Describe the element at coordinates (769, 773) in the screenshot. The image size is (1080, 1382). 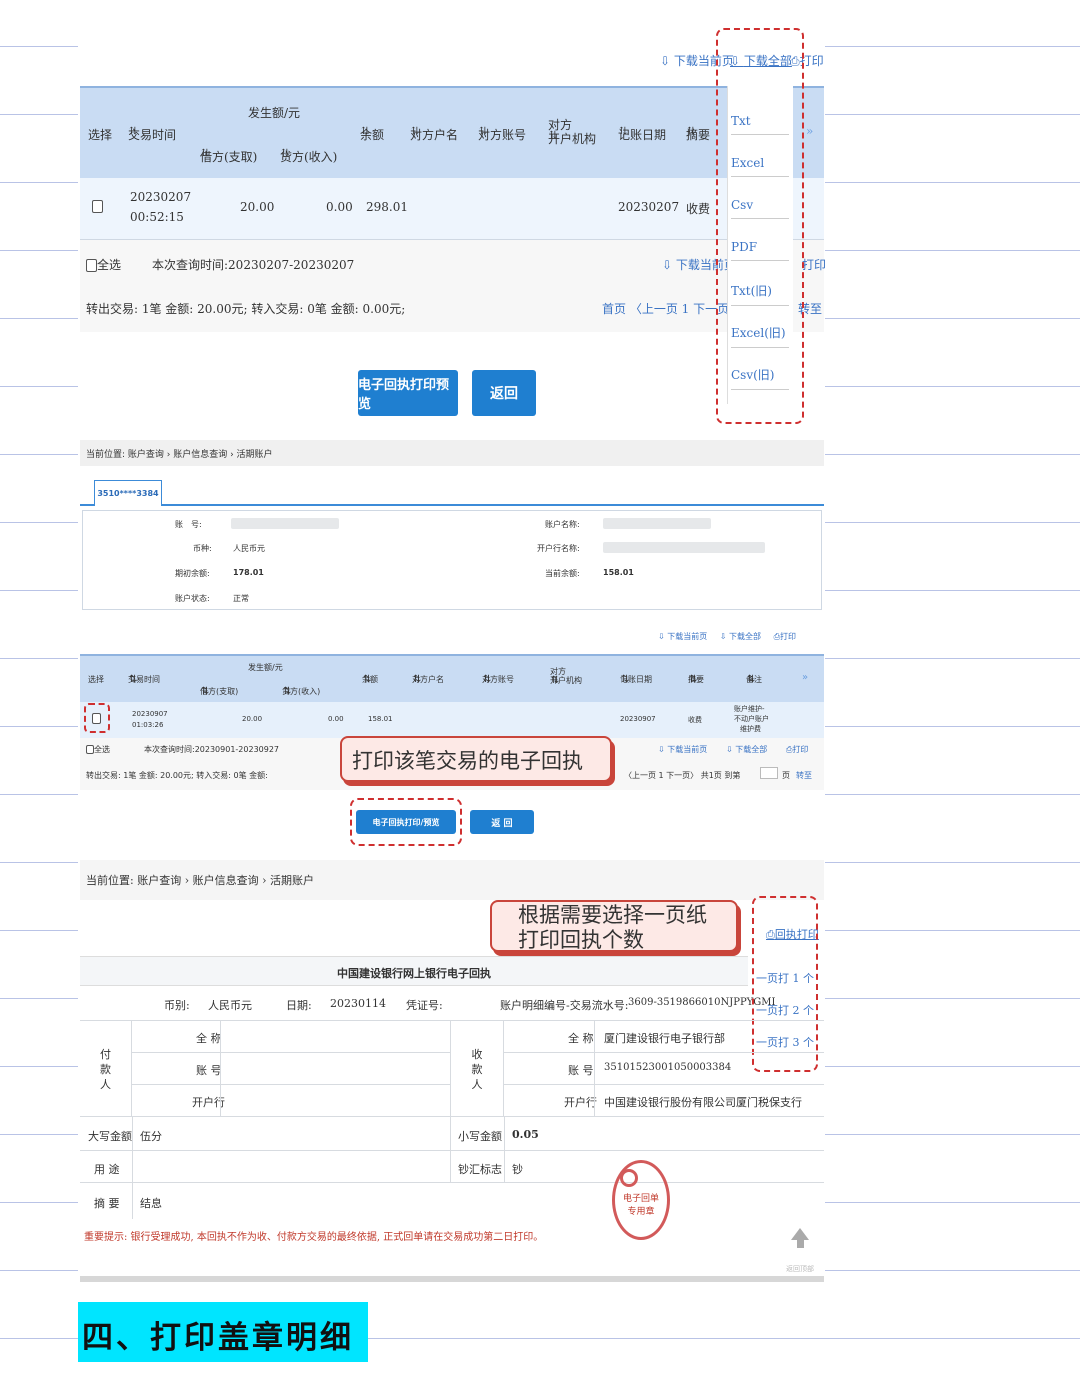
I see `page-input` at that location.